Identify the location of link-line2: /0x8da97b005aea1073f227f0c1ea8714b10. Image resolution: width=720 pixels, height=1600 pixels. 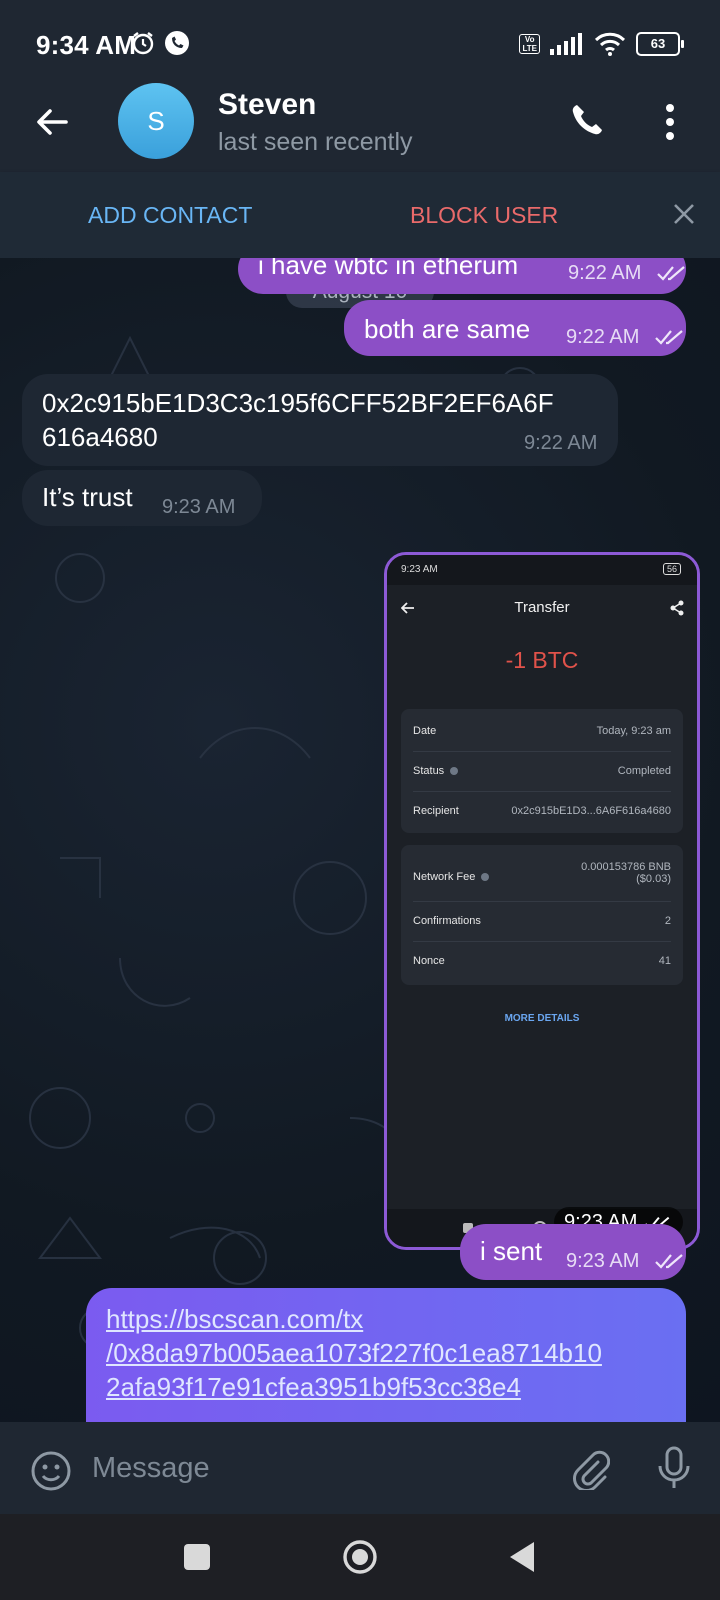
(354, 1353).